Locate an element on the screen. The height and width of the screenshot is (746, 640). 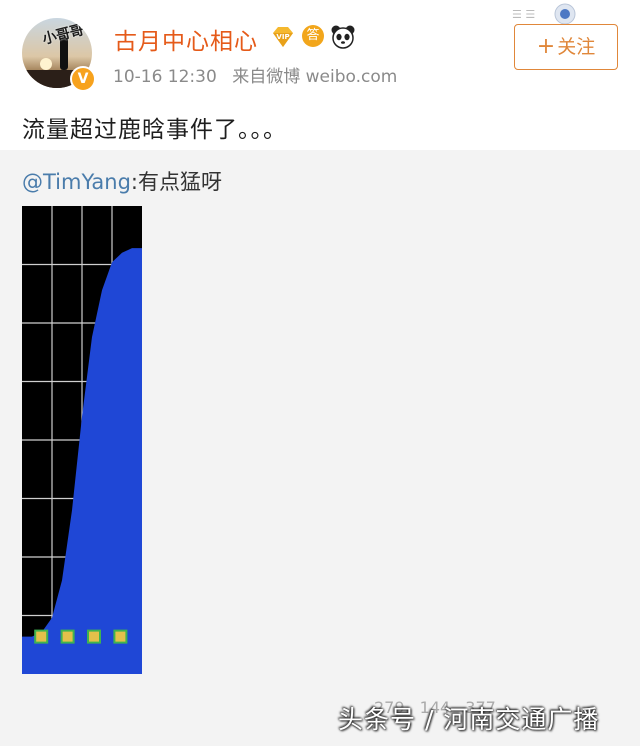
decoration-icon: ☰ ☰ is located at coordinates (544, 14).